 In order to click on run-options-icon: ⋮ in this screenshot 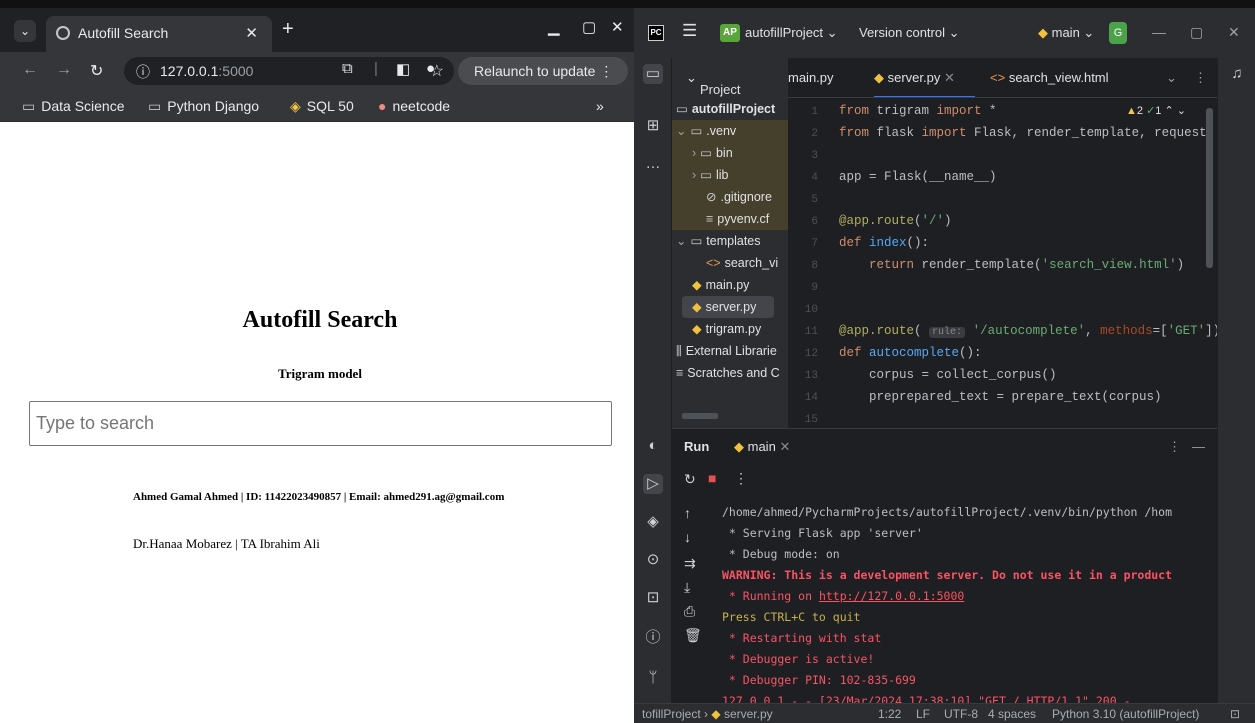, I will do `click(1174, 447)`.